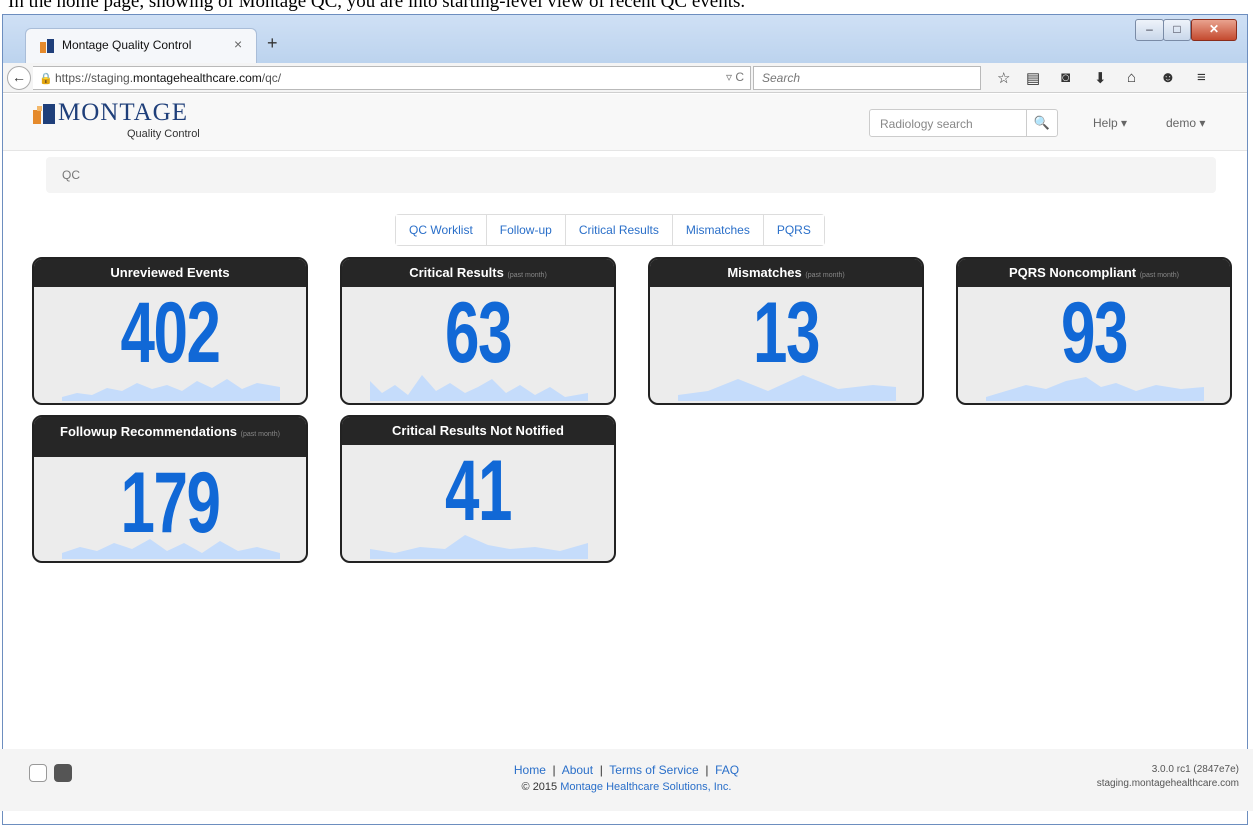  I want to click on tile-value: 93, so click(1094, 333).